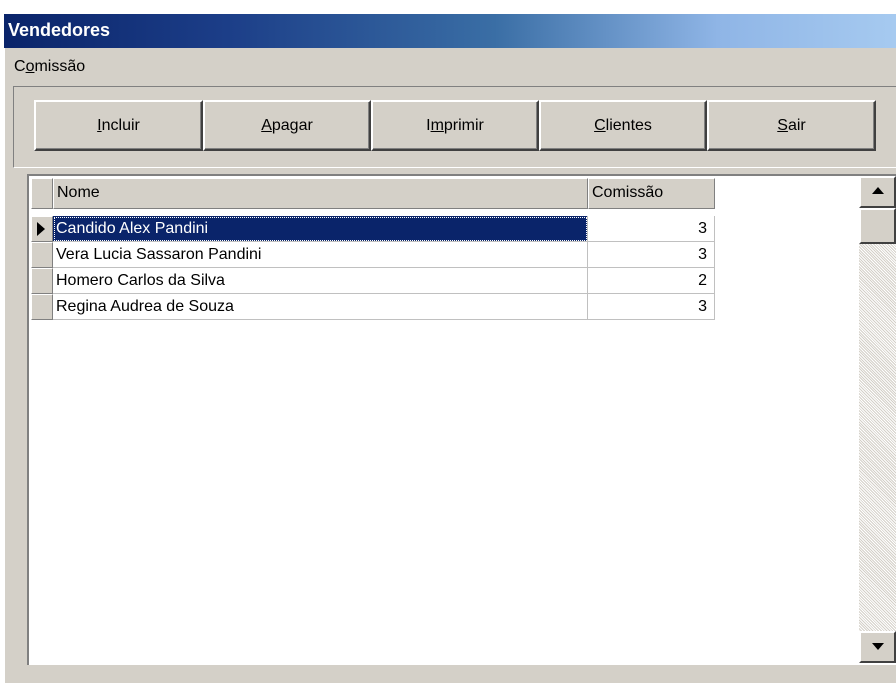 The image size is (896, 683). What do you see at coordinates (877, 419) in the screenshot?
I see `vertical-scrollbar` at bounding box center [877, 419].